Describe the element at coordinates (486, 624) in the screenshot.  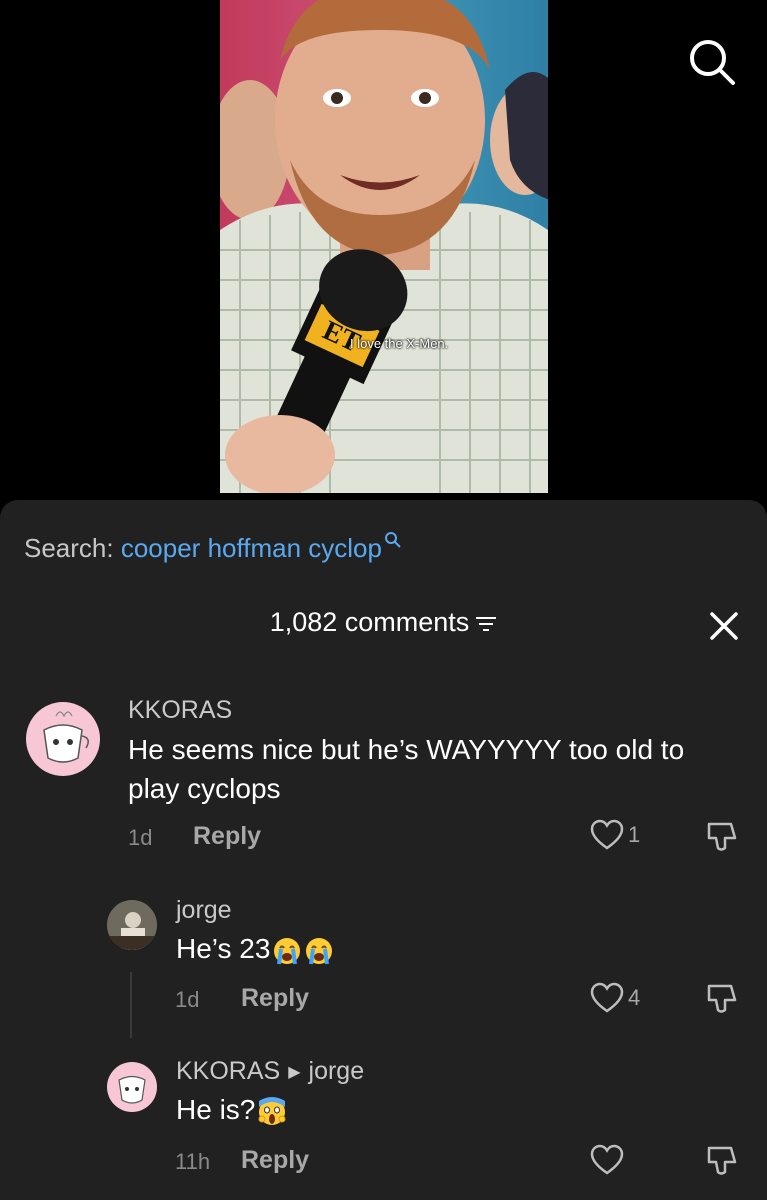
I see `filter-icon` at that location.